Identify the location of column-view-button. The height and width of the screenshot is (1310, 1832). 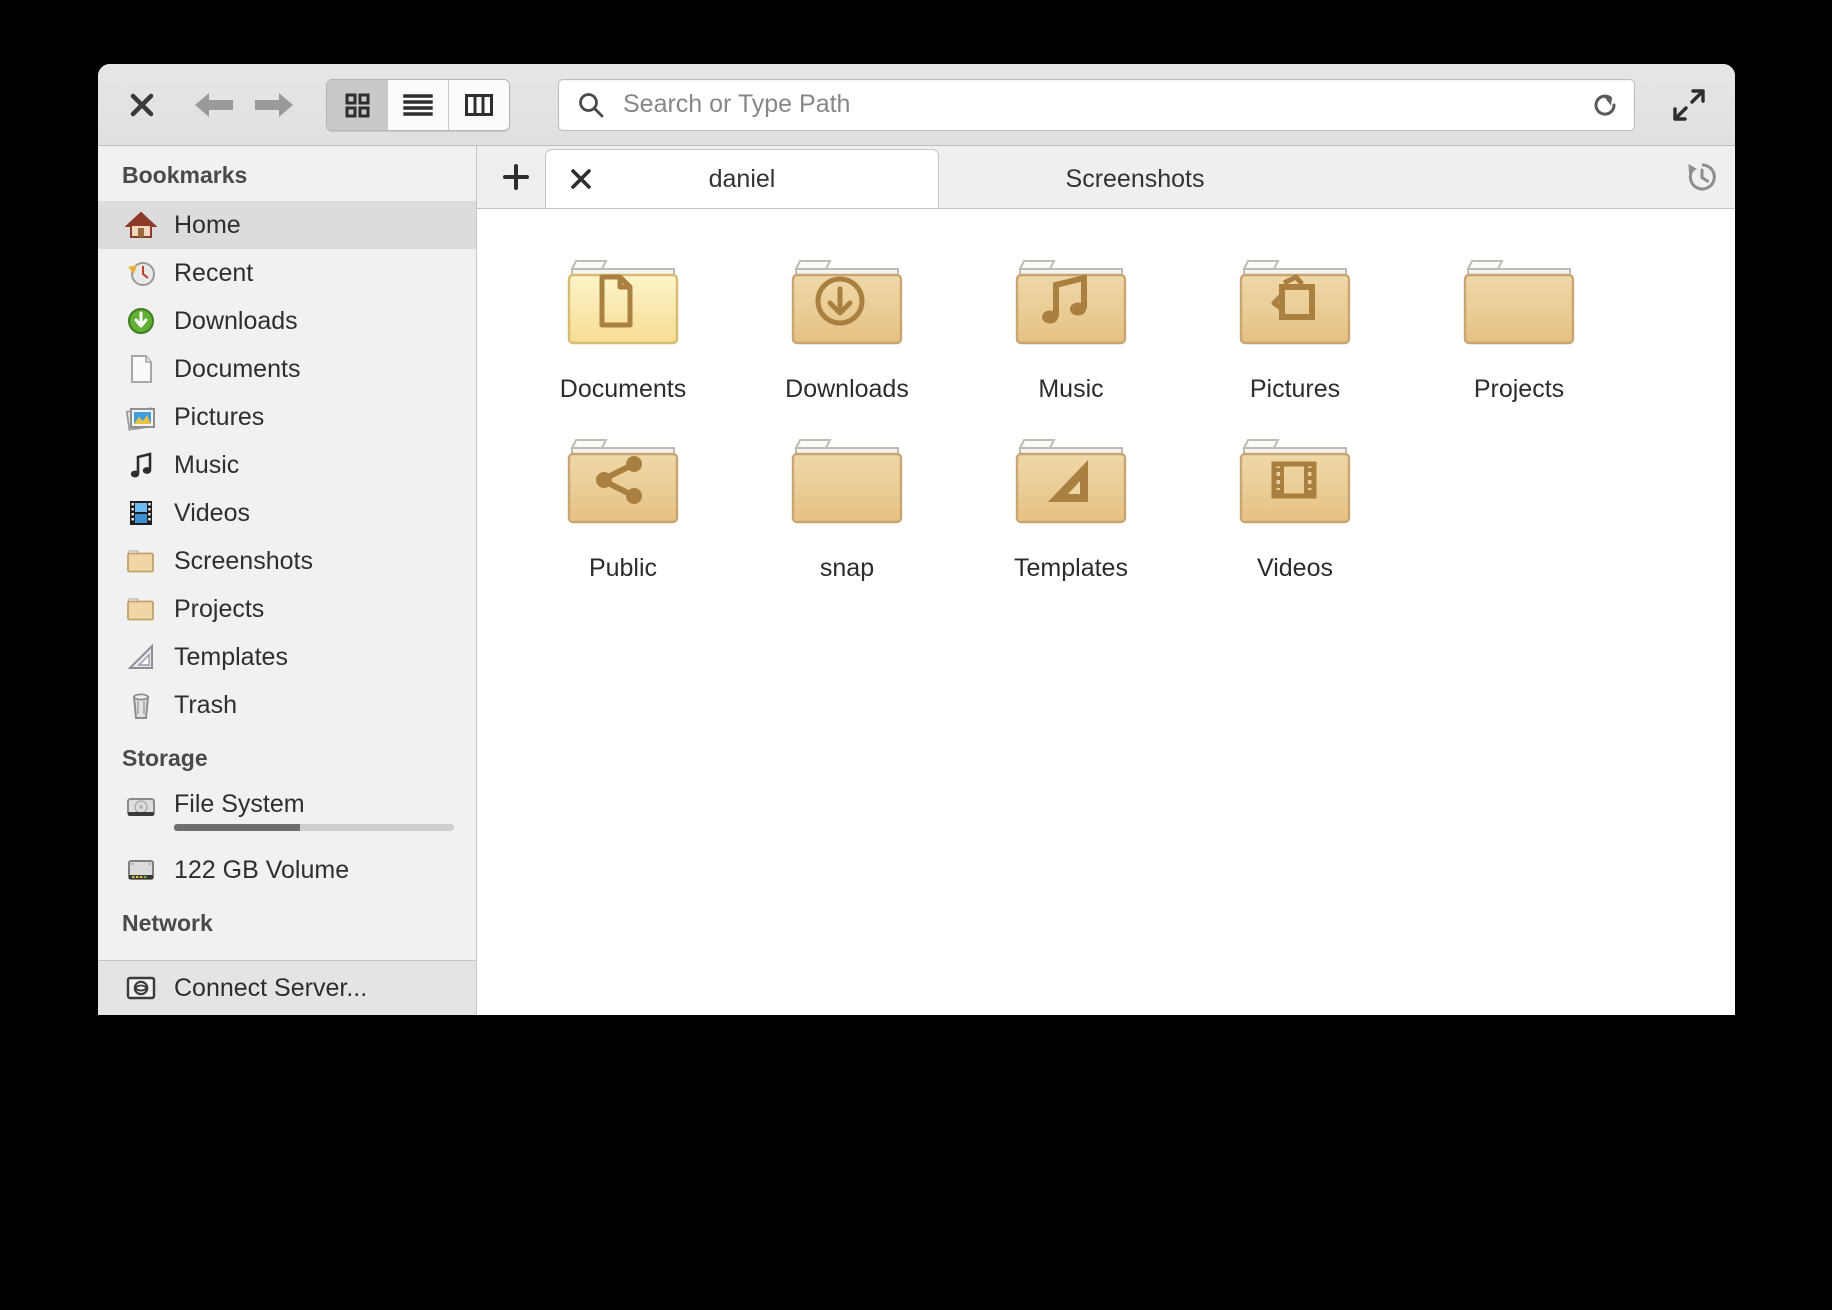
(479, 104).